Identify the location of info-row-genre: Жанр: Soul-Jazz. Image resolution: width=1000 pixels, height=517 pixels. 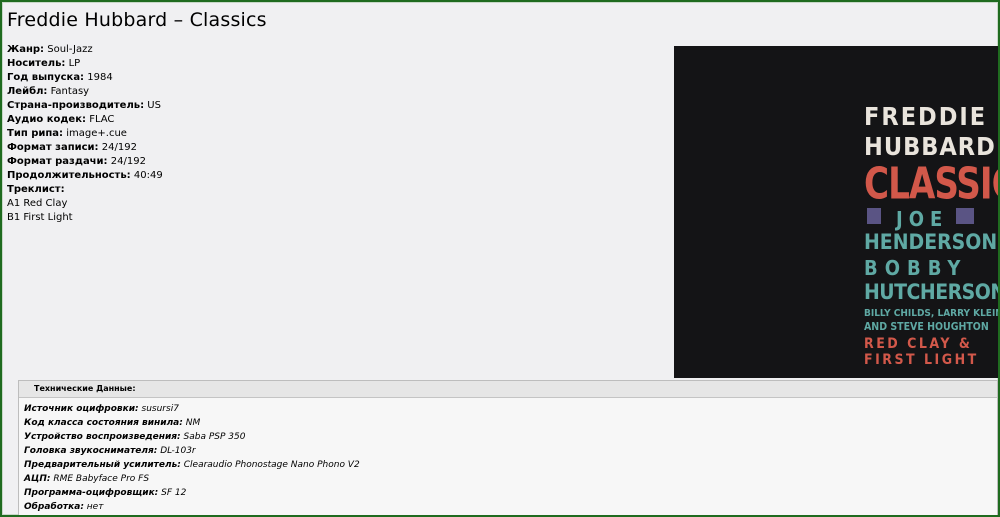
(85, 50).